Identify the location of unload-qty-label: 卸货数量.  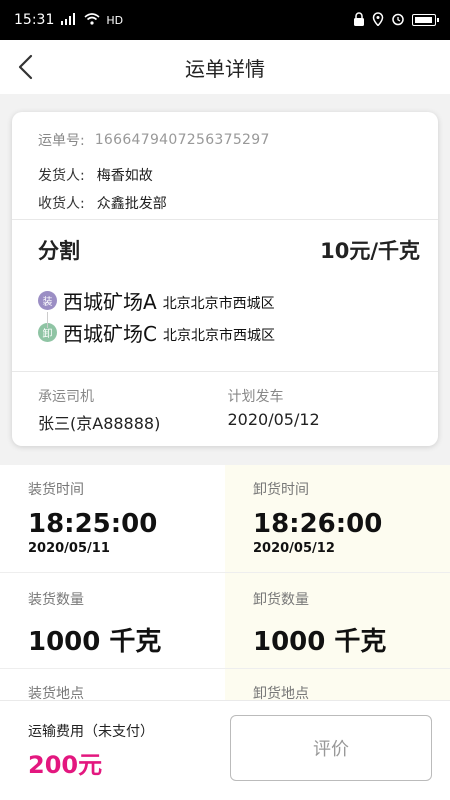
(281, 600).